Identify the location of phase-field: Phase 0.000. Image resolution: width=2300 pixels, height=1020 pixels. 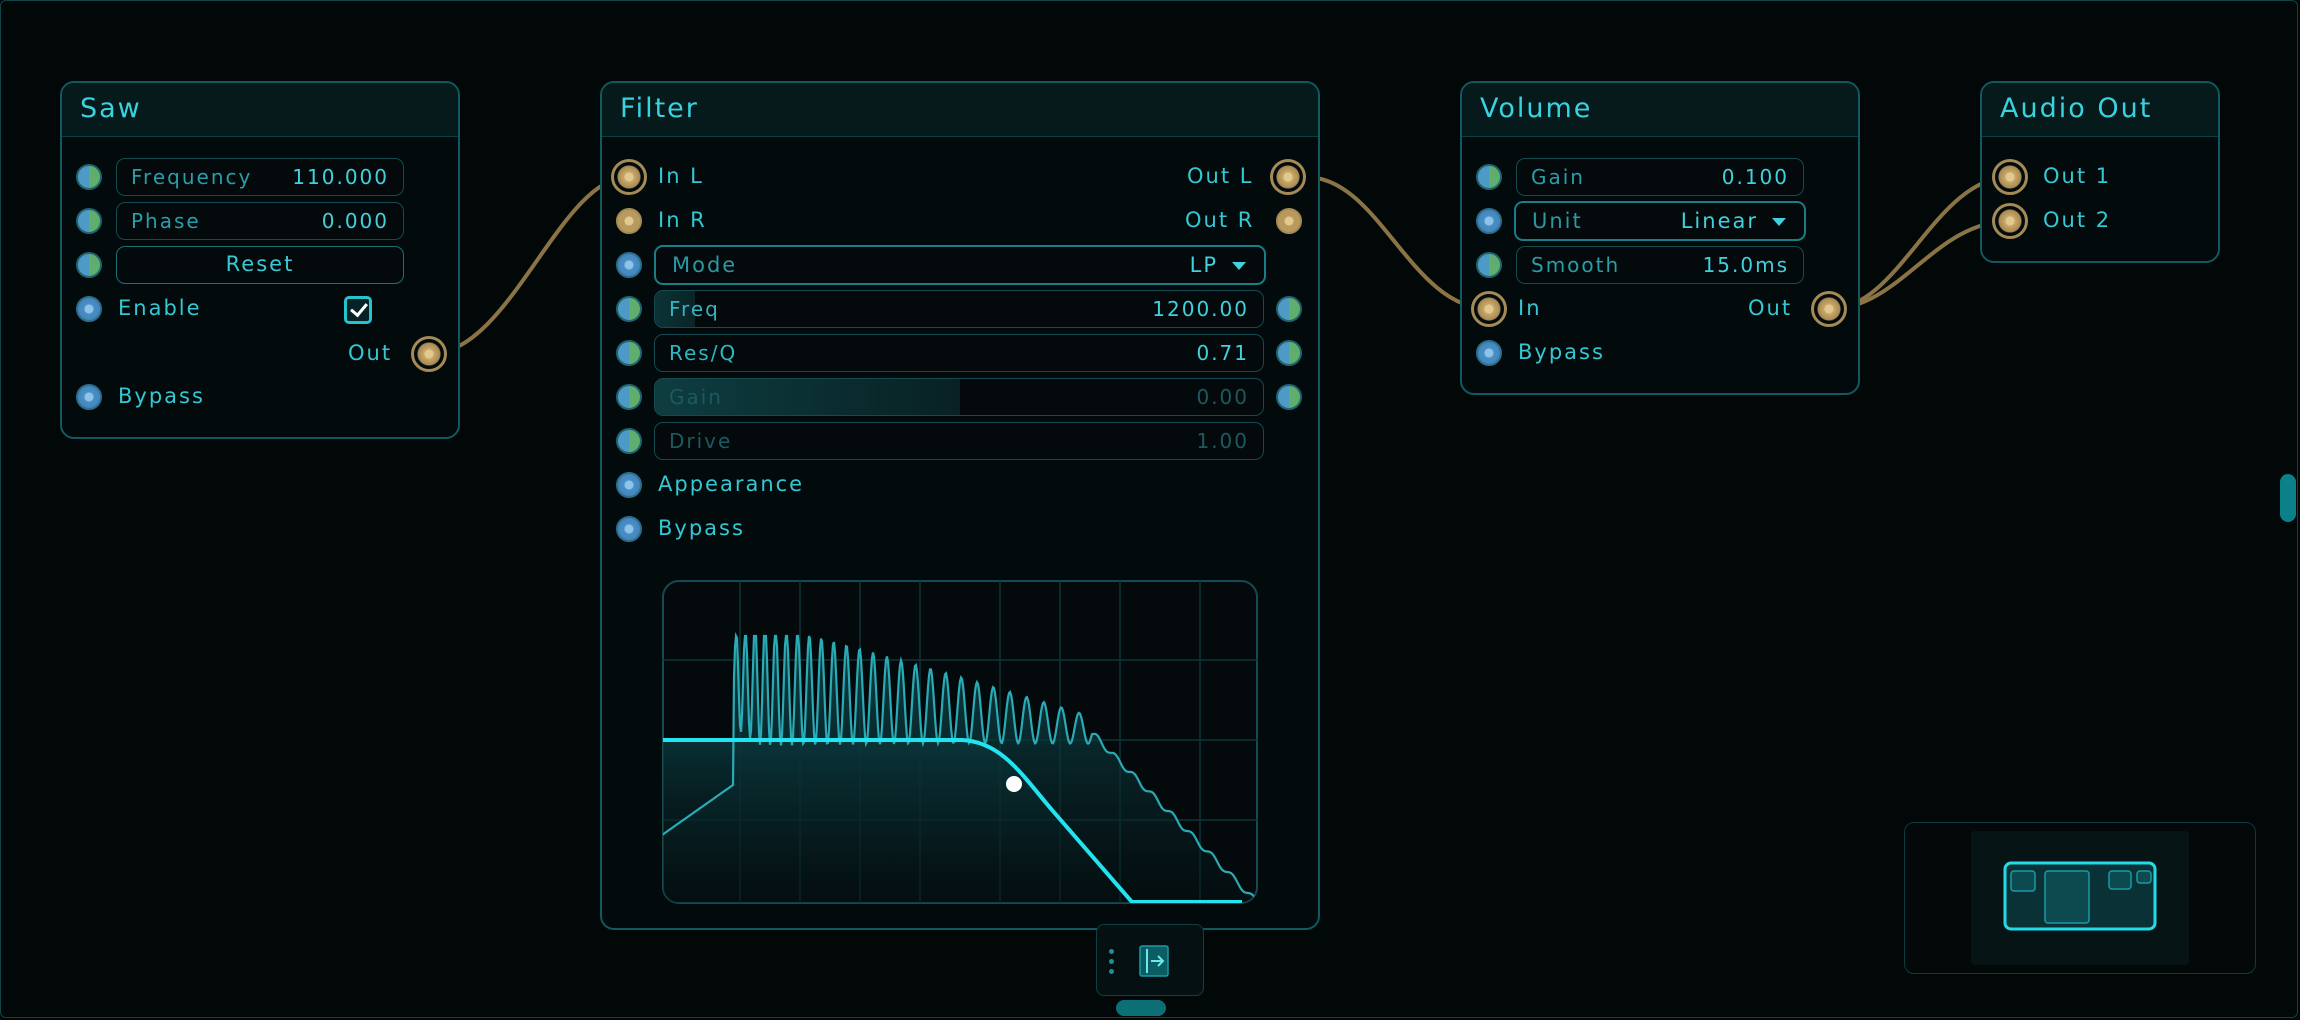
(260, 221).